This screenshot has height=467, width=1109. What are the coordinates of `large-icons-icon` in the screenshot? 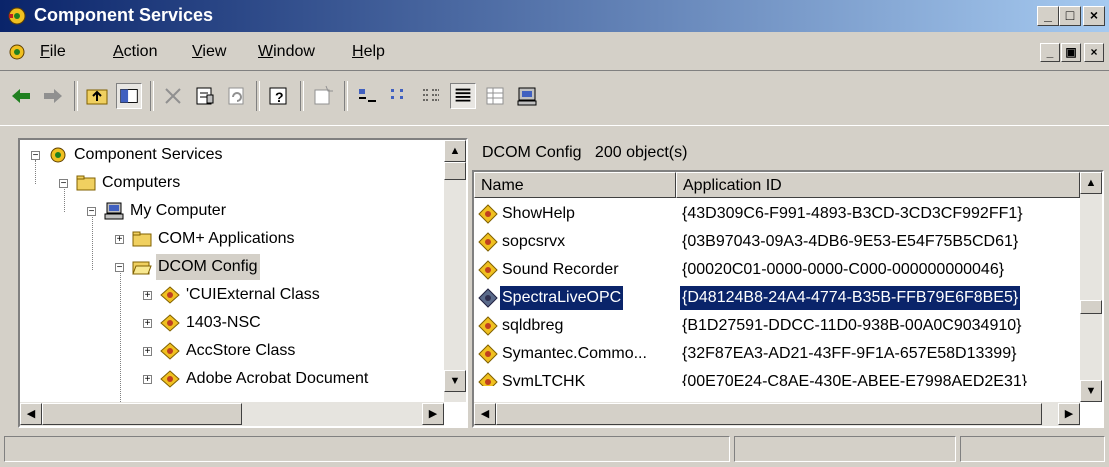 It's located at (367, 96).